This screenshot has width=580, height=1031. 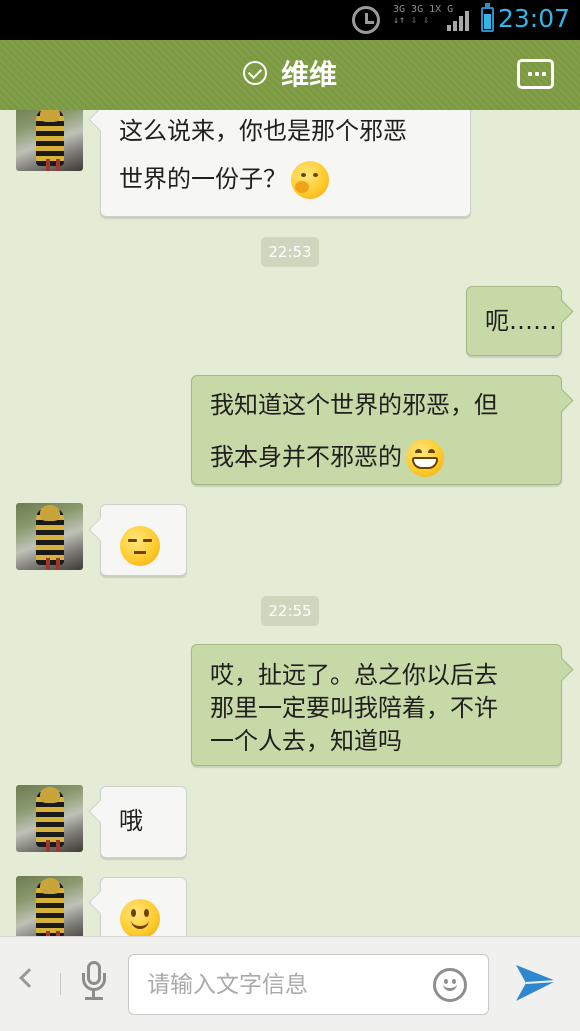 What do you see at coordinates (366, 20) in the screenshot?
I see `alarm-icon` at bounding box center [366, 20].